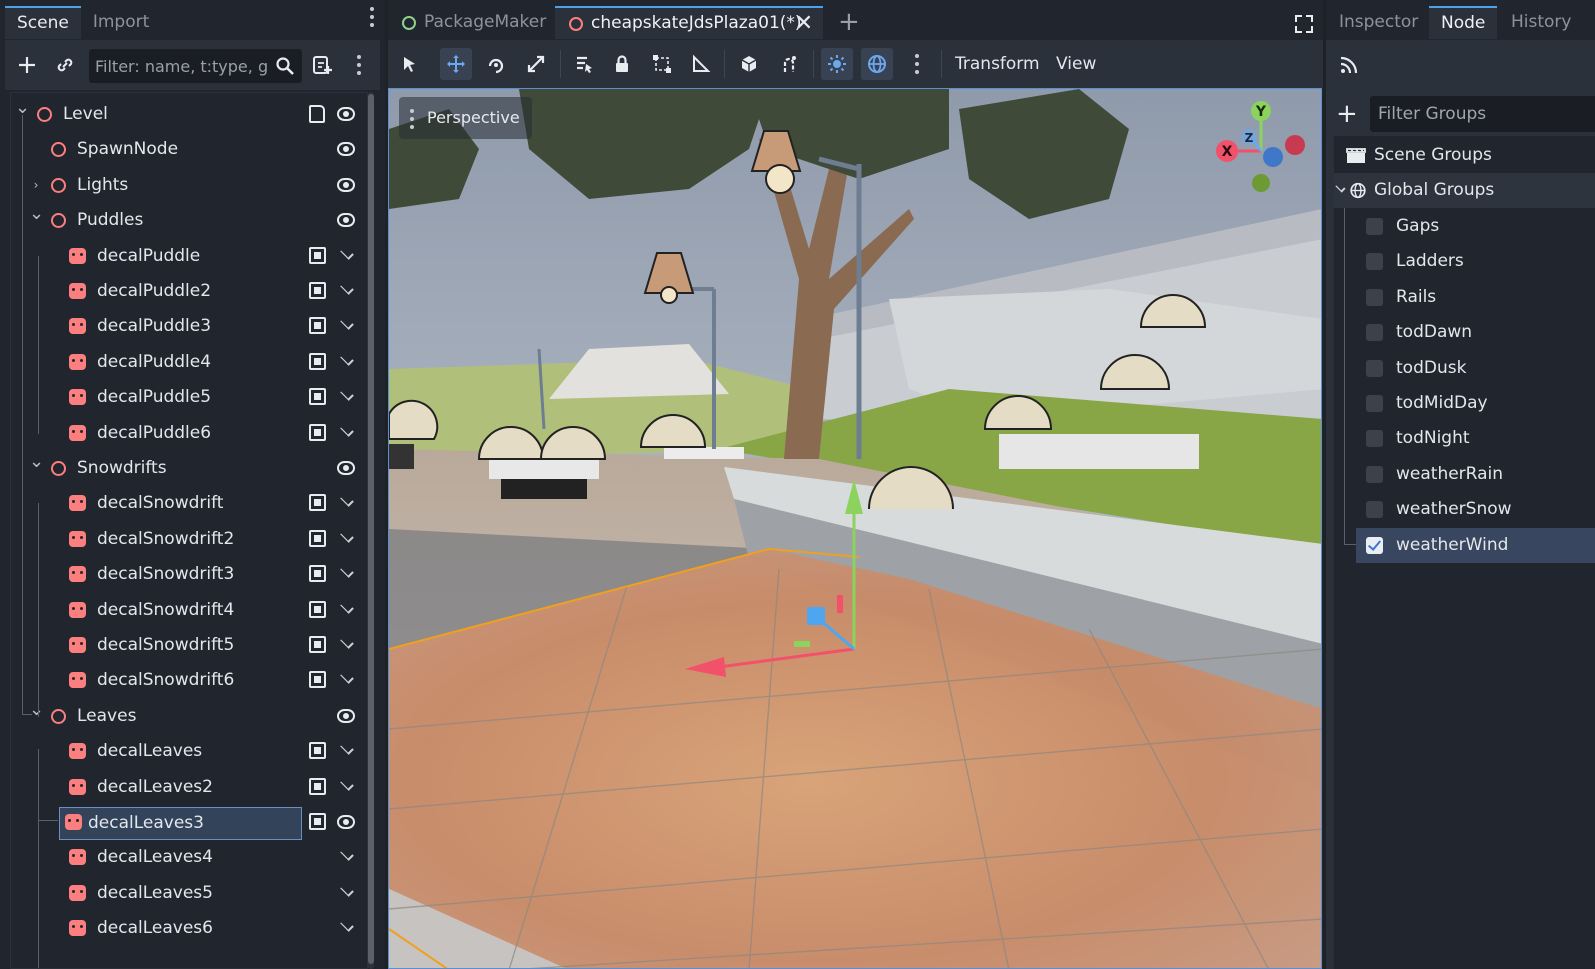 The width and height of the screenshot is (1595, 969). I want to click on perspective-menu: Perspective, so click(465, 118).